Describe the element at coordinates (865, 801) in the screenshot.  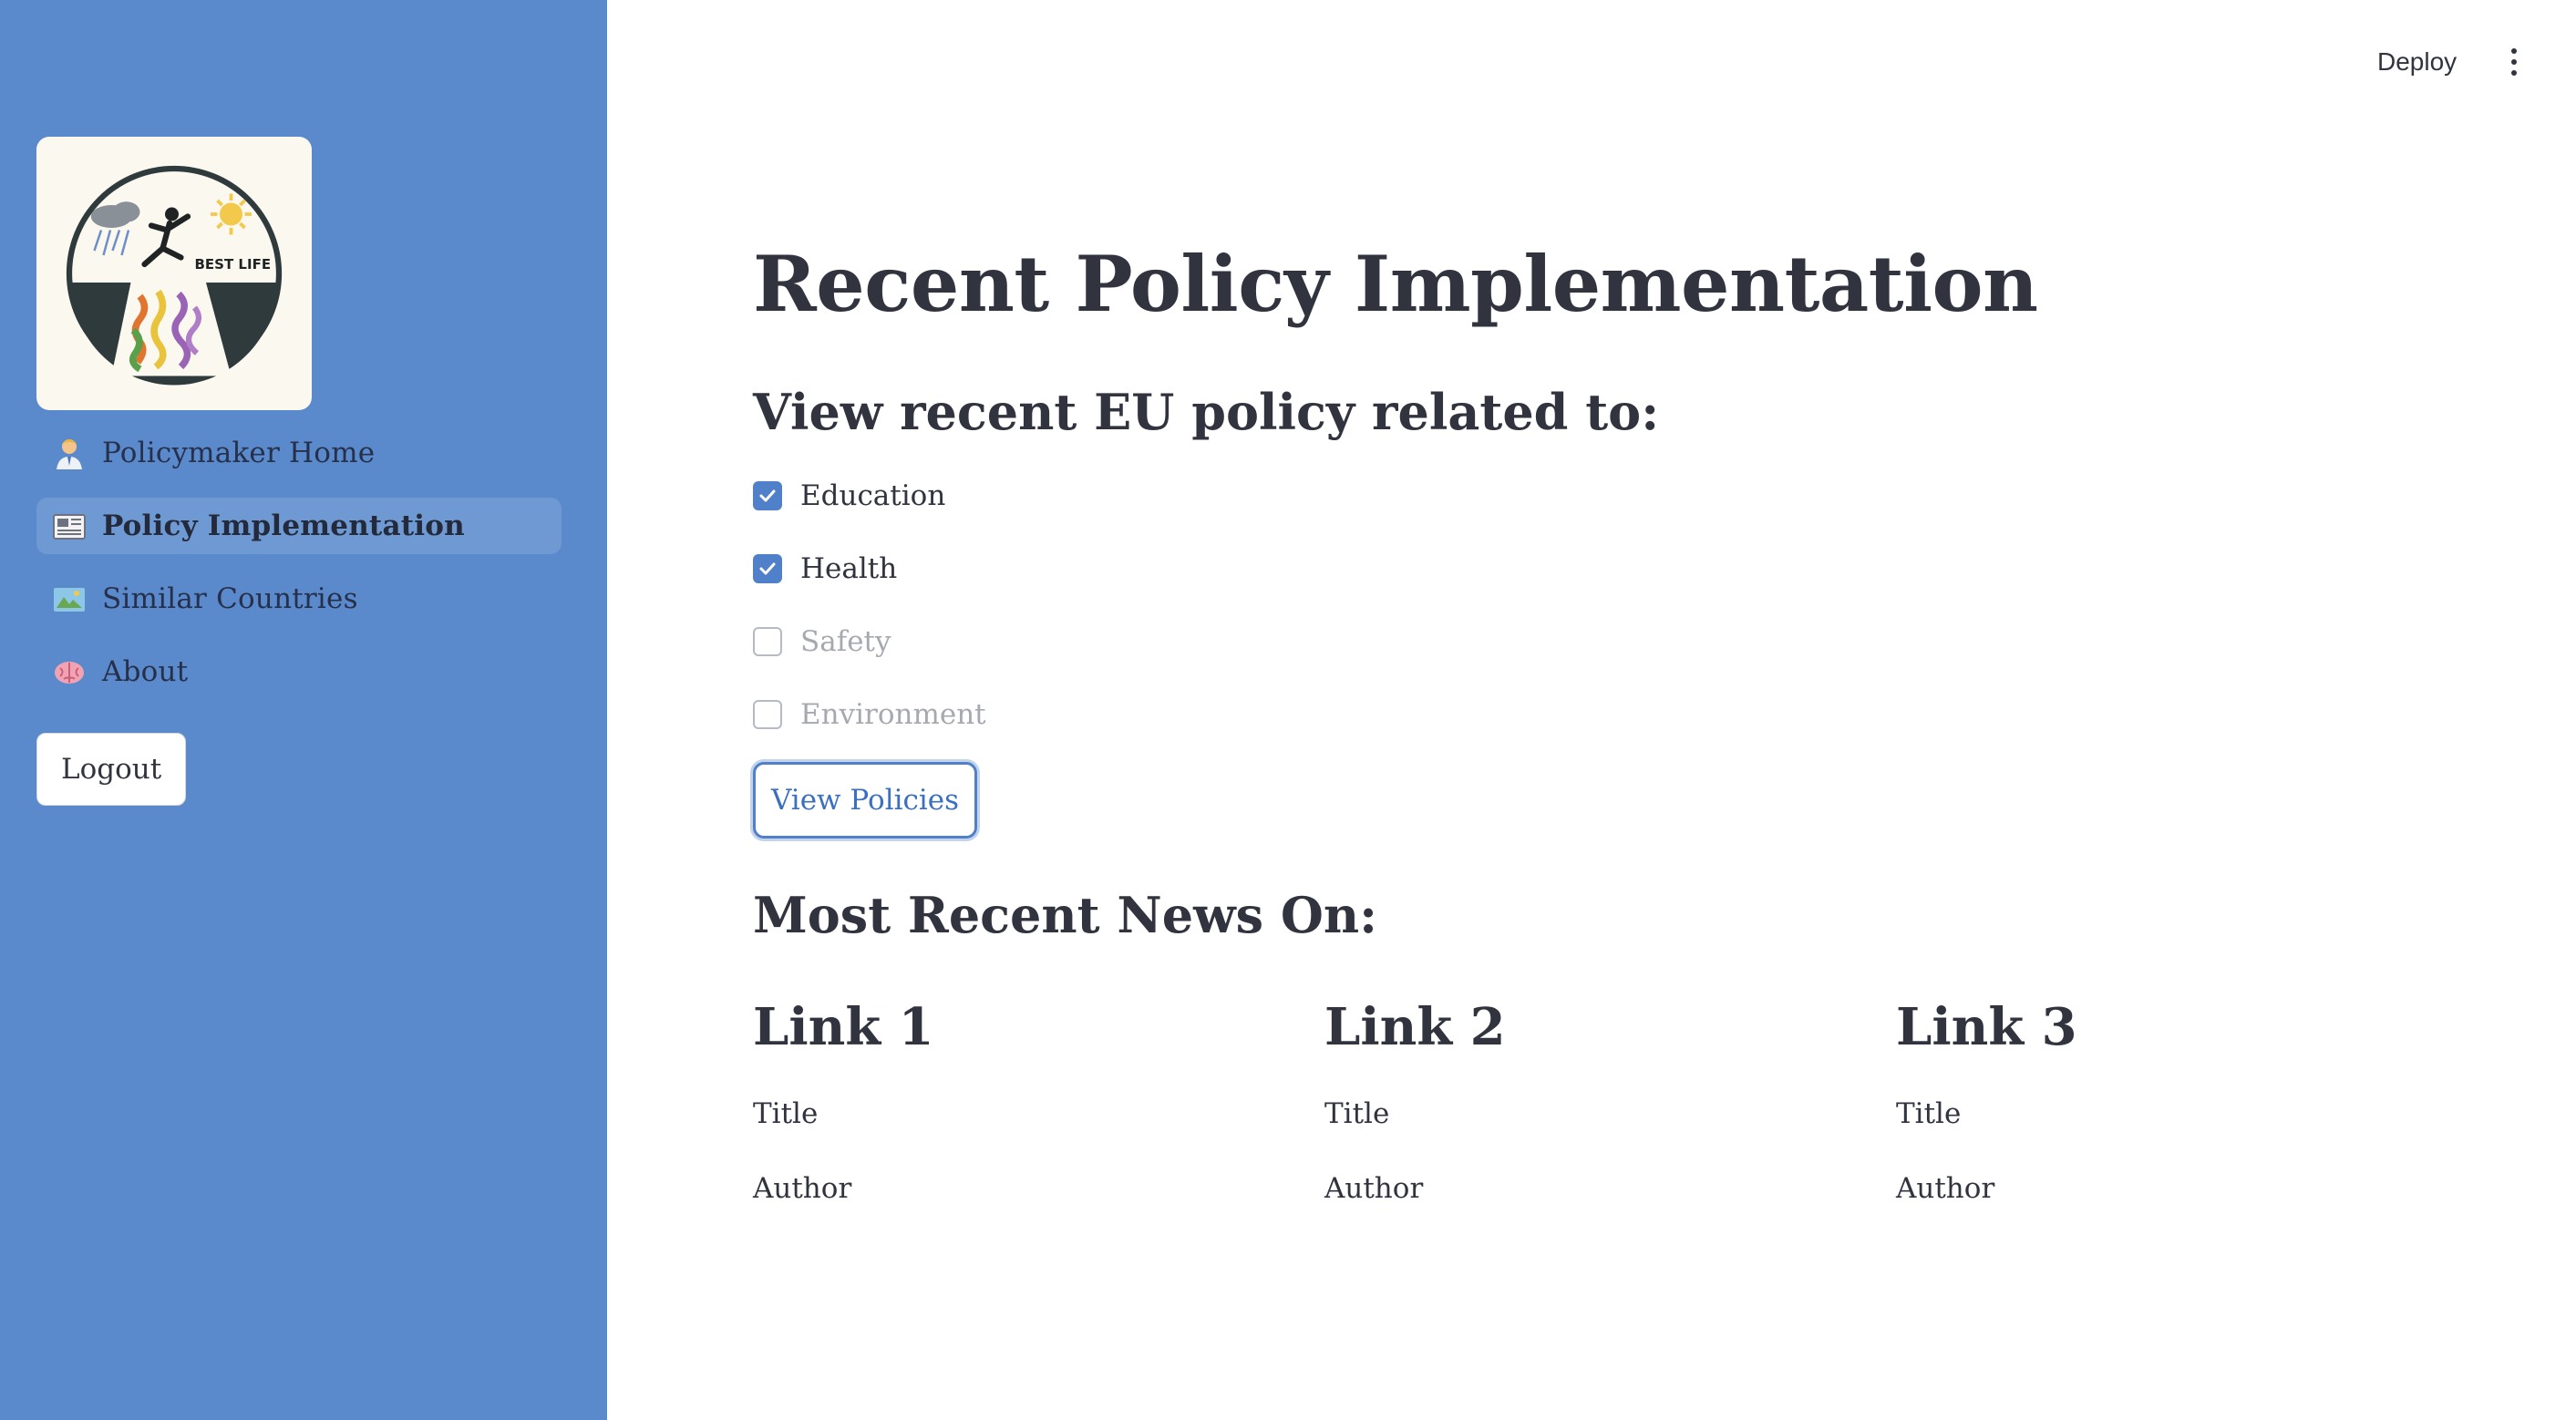
I see `view-policies-button: View Policies` at that location.